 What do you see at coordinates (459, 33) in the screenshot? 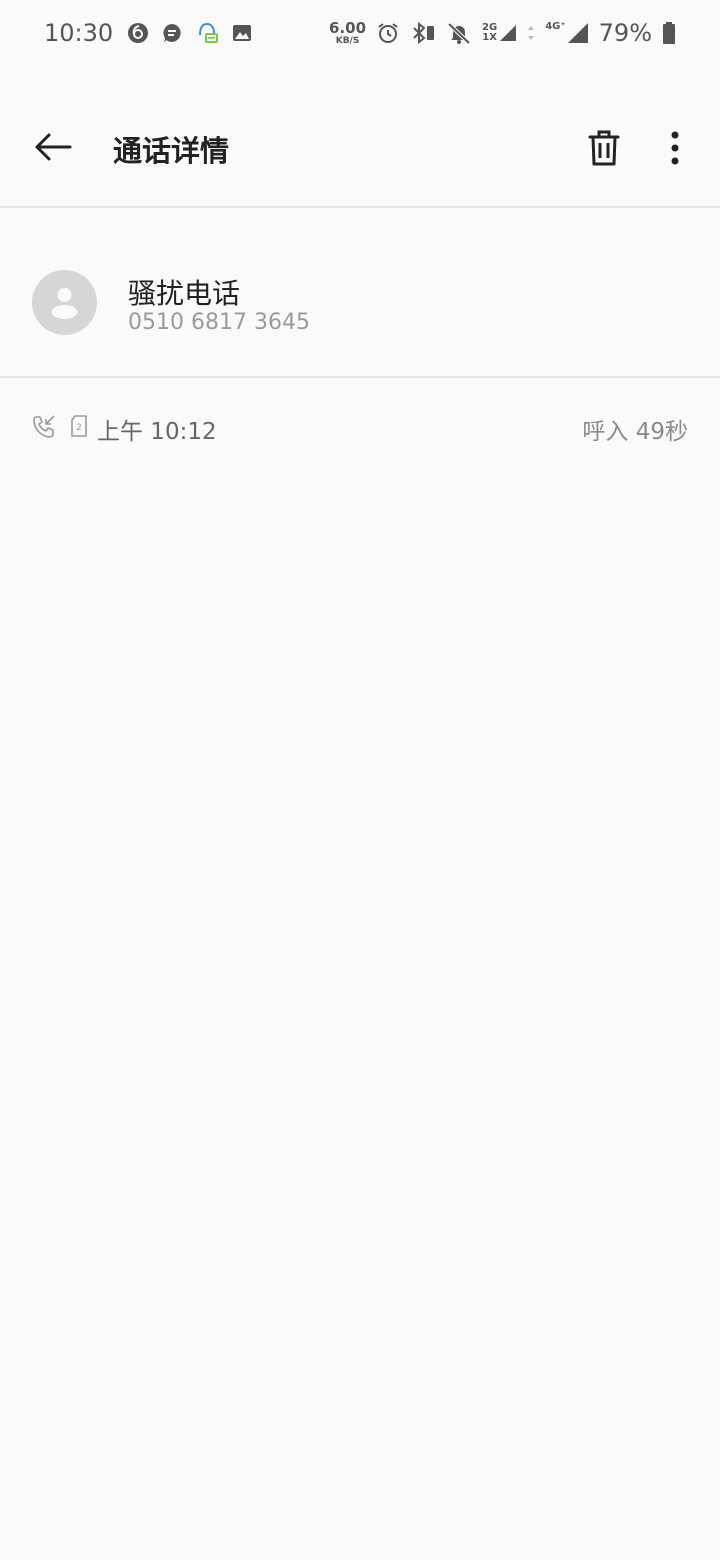
I see `mute-bell-icon` at bounding box center [459, 33].